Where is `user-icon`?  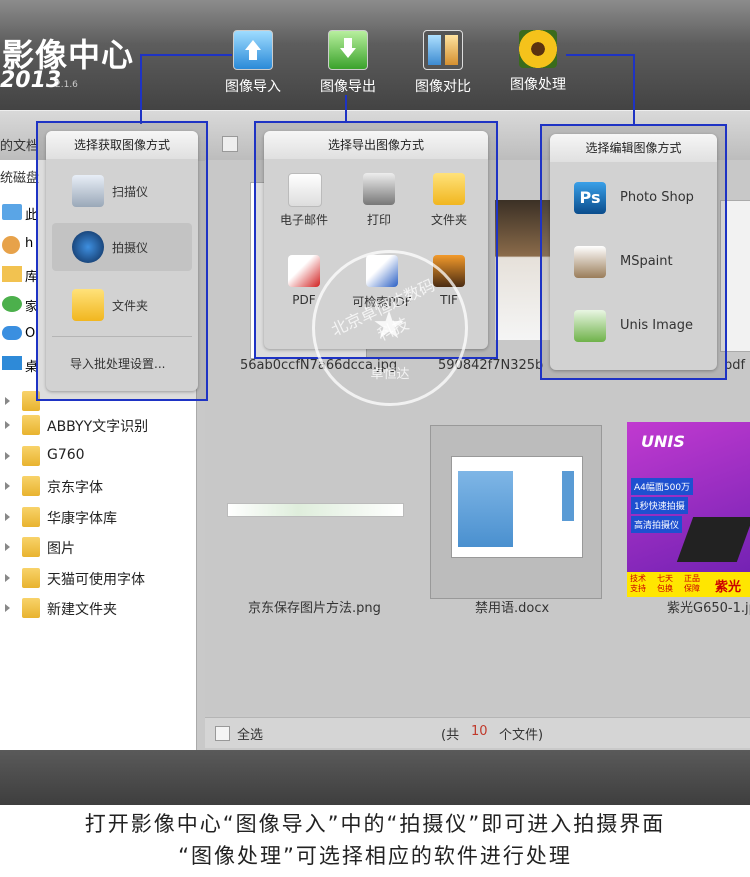
user-icon is located at coordinates (11, 245).